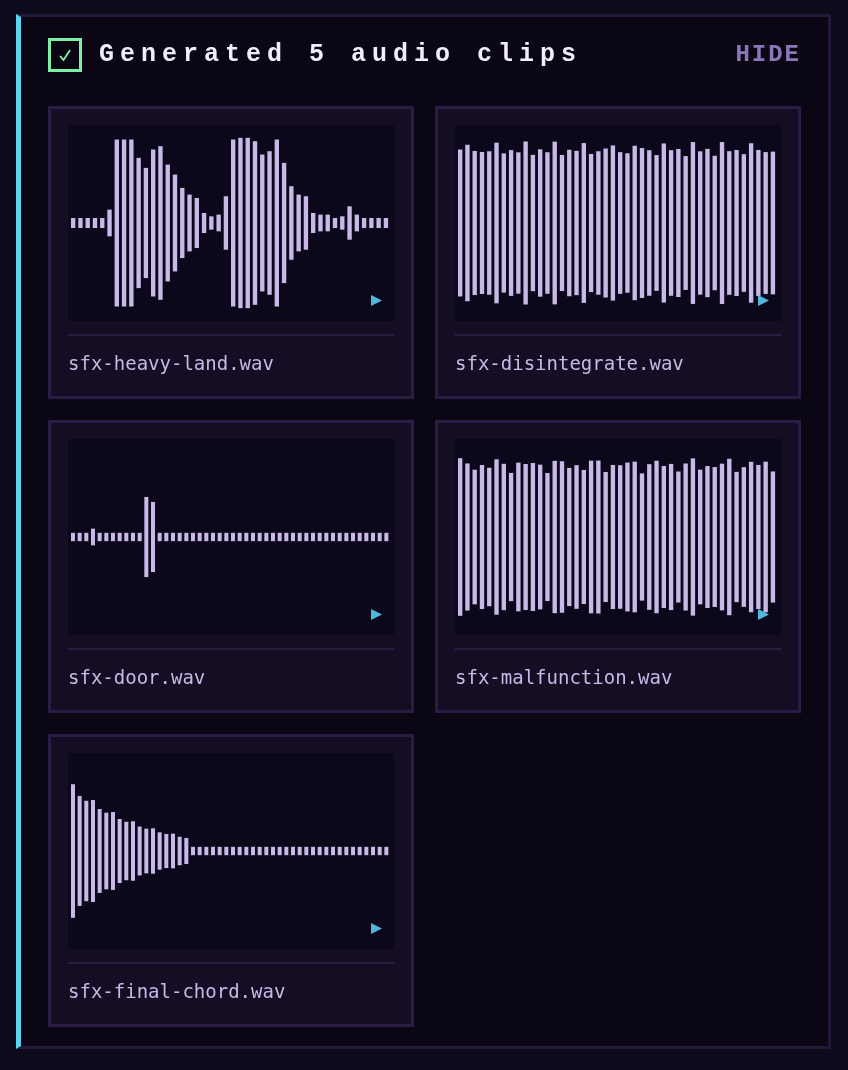 This screenshot has height=1070, width=848. What do you see at coordinates (177, 991) in the screenshot?
I see `clip-filename: sfx-final-chord.wav` at bounding box center [177, 991].